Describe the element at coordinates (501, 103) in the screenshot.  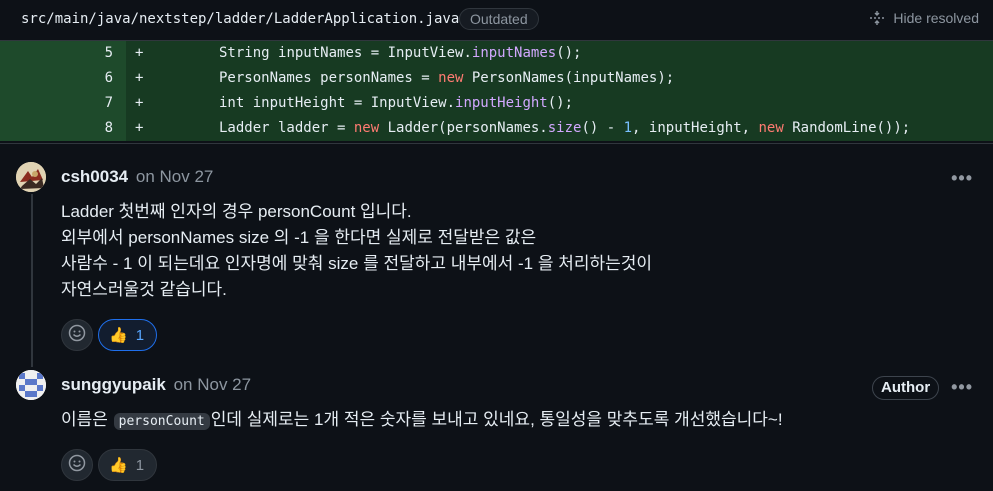
I see `code-token: inputHeight` at that location.